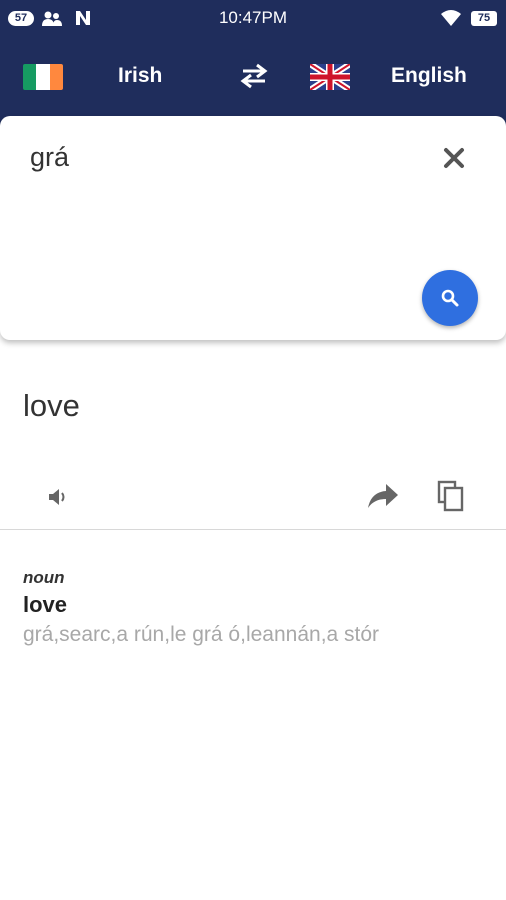 Image resolution: width=506 pixels, height=900 pixels. I want to click on wifi-icon, so click(451, 18).